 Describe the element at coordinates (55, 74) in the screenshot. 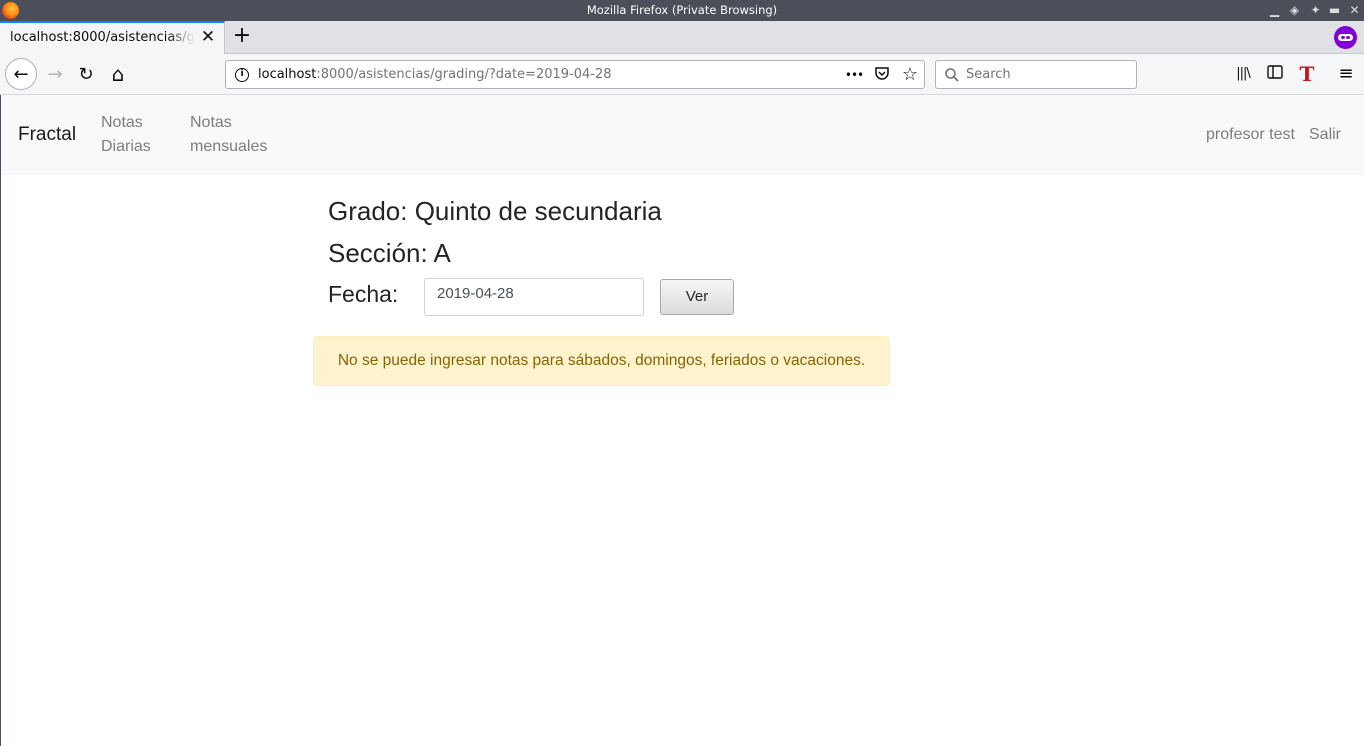

I see `forward-icon: →` at that location.